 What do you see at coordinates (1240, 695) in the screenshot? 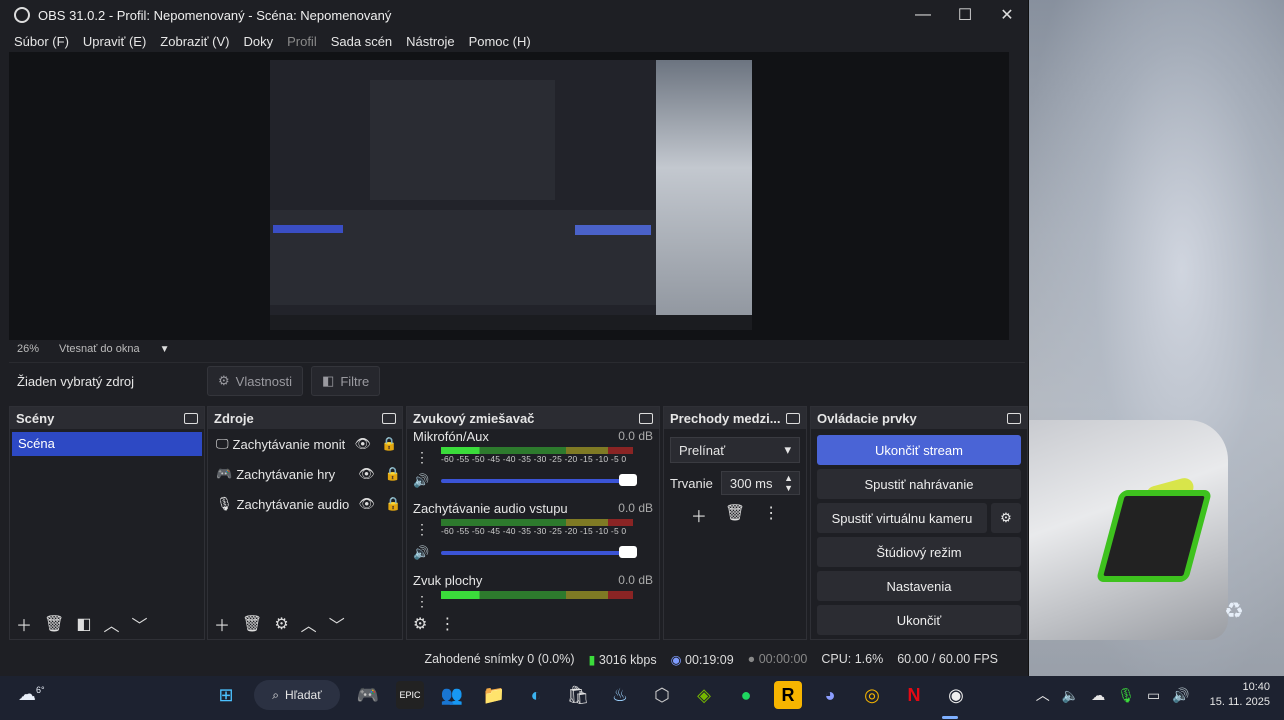
I see `clock: 10:40 15. 11. 2025` at bounding box center [1240, 695].